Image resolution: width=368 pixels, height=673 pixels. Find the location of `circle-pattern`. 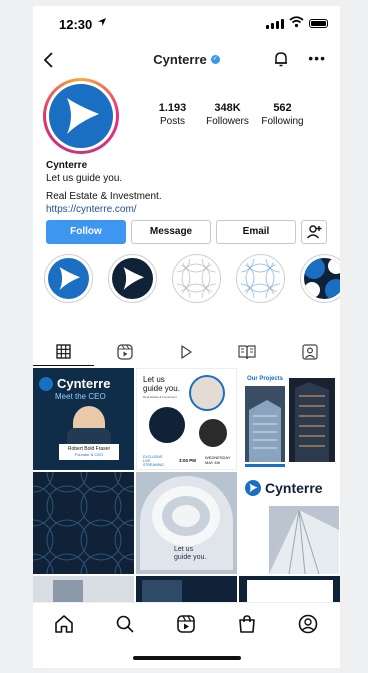

circle-pattern is located at coordinates (83, 523).